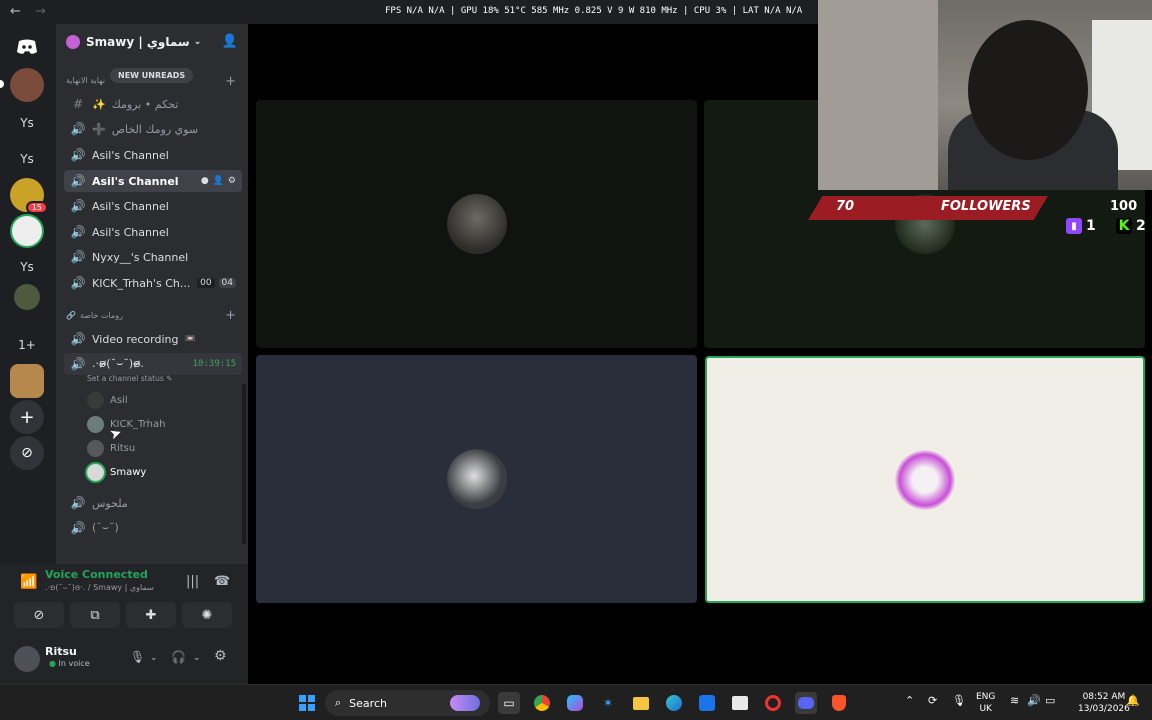 The width and height of the screenshot is (1152, 720). I want to click on add-private-channel-plus-icon: +, so click(230, 315).